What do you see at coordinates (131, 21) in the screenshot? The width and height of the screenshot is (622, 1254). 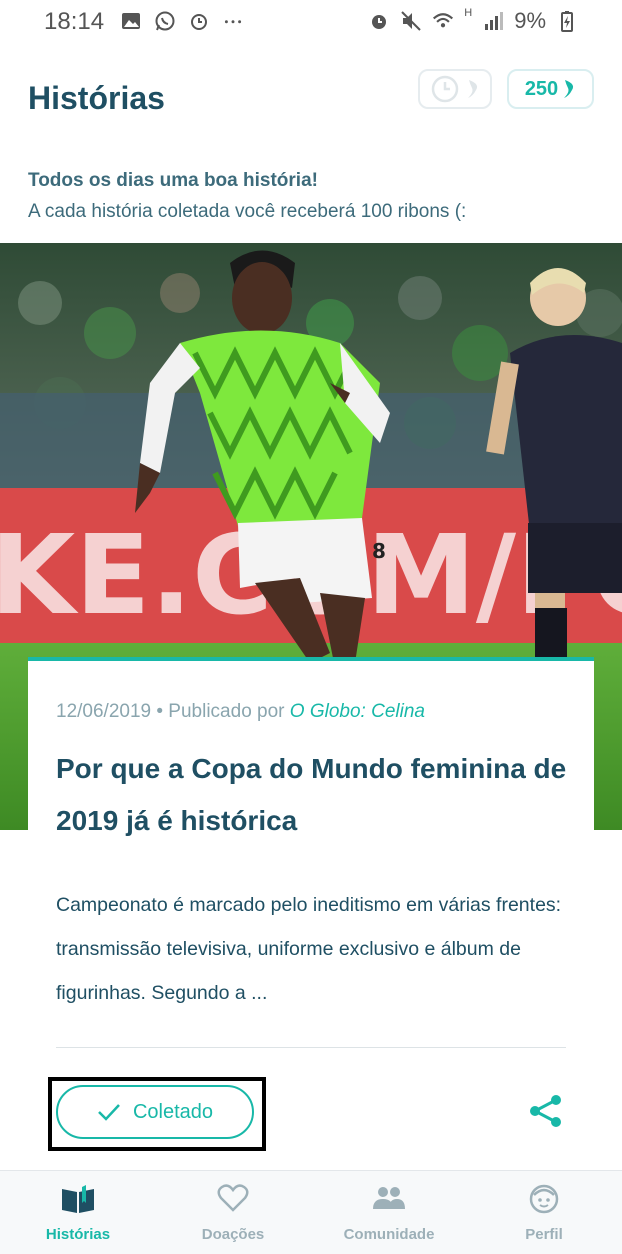 I see `gallery-icon` at bounding box center [131, 21].